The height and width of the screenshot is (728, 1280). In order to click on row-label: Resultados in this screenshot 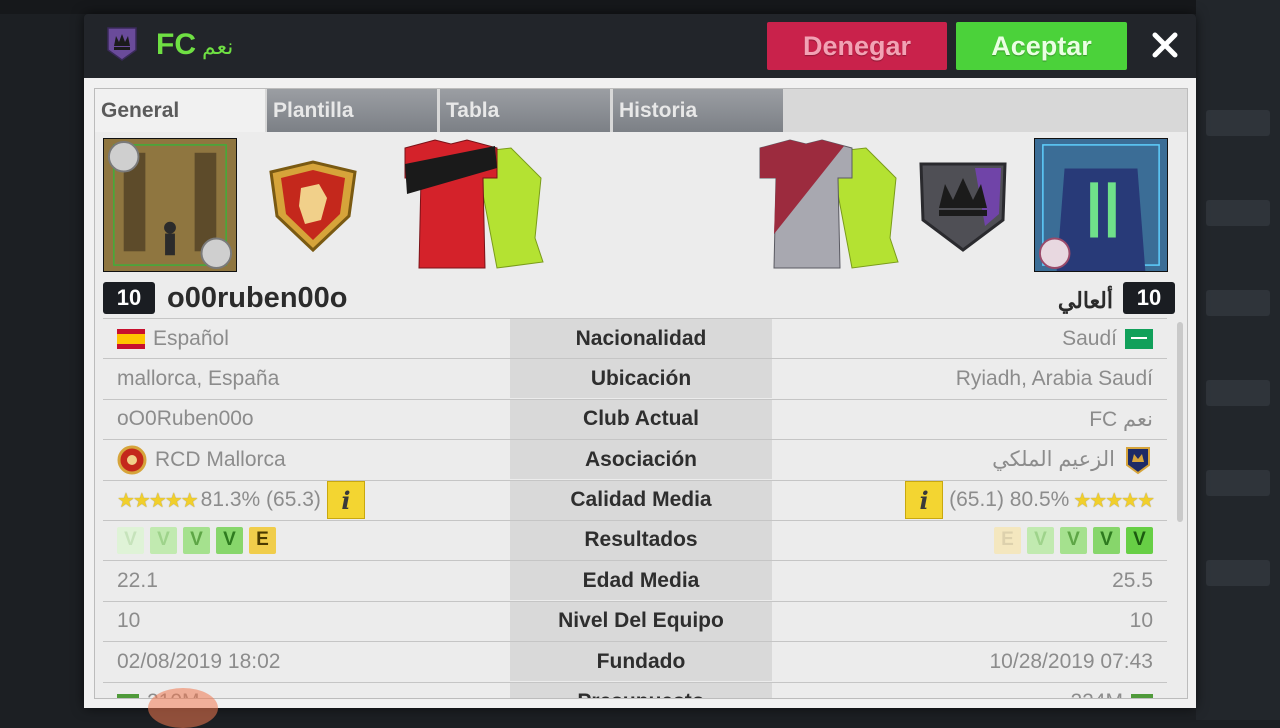, I will do `click(641, 540)`.